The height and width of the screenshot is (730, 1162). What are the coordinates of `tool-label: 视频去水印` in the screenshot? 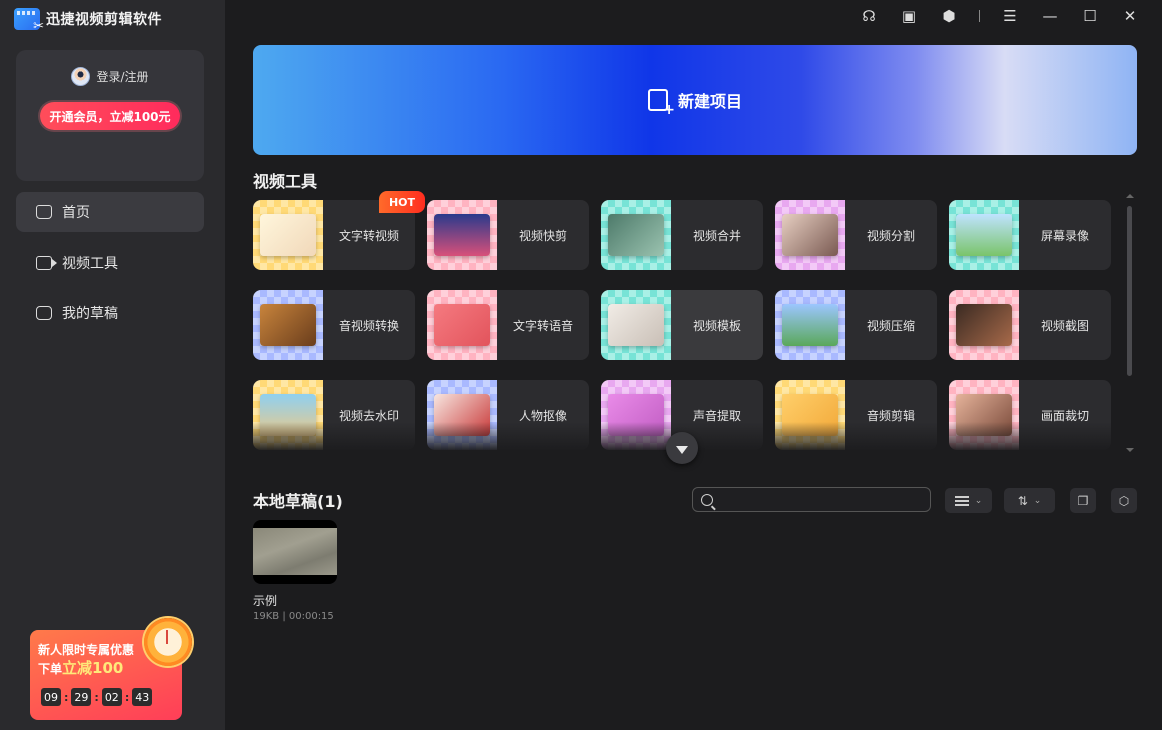 It's located at (368, 415).